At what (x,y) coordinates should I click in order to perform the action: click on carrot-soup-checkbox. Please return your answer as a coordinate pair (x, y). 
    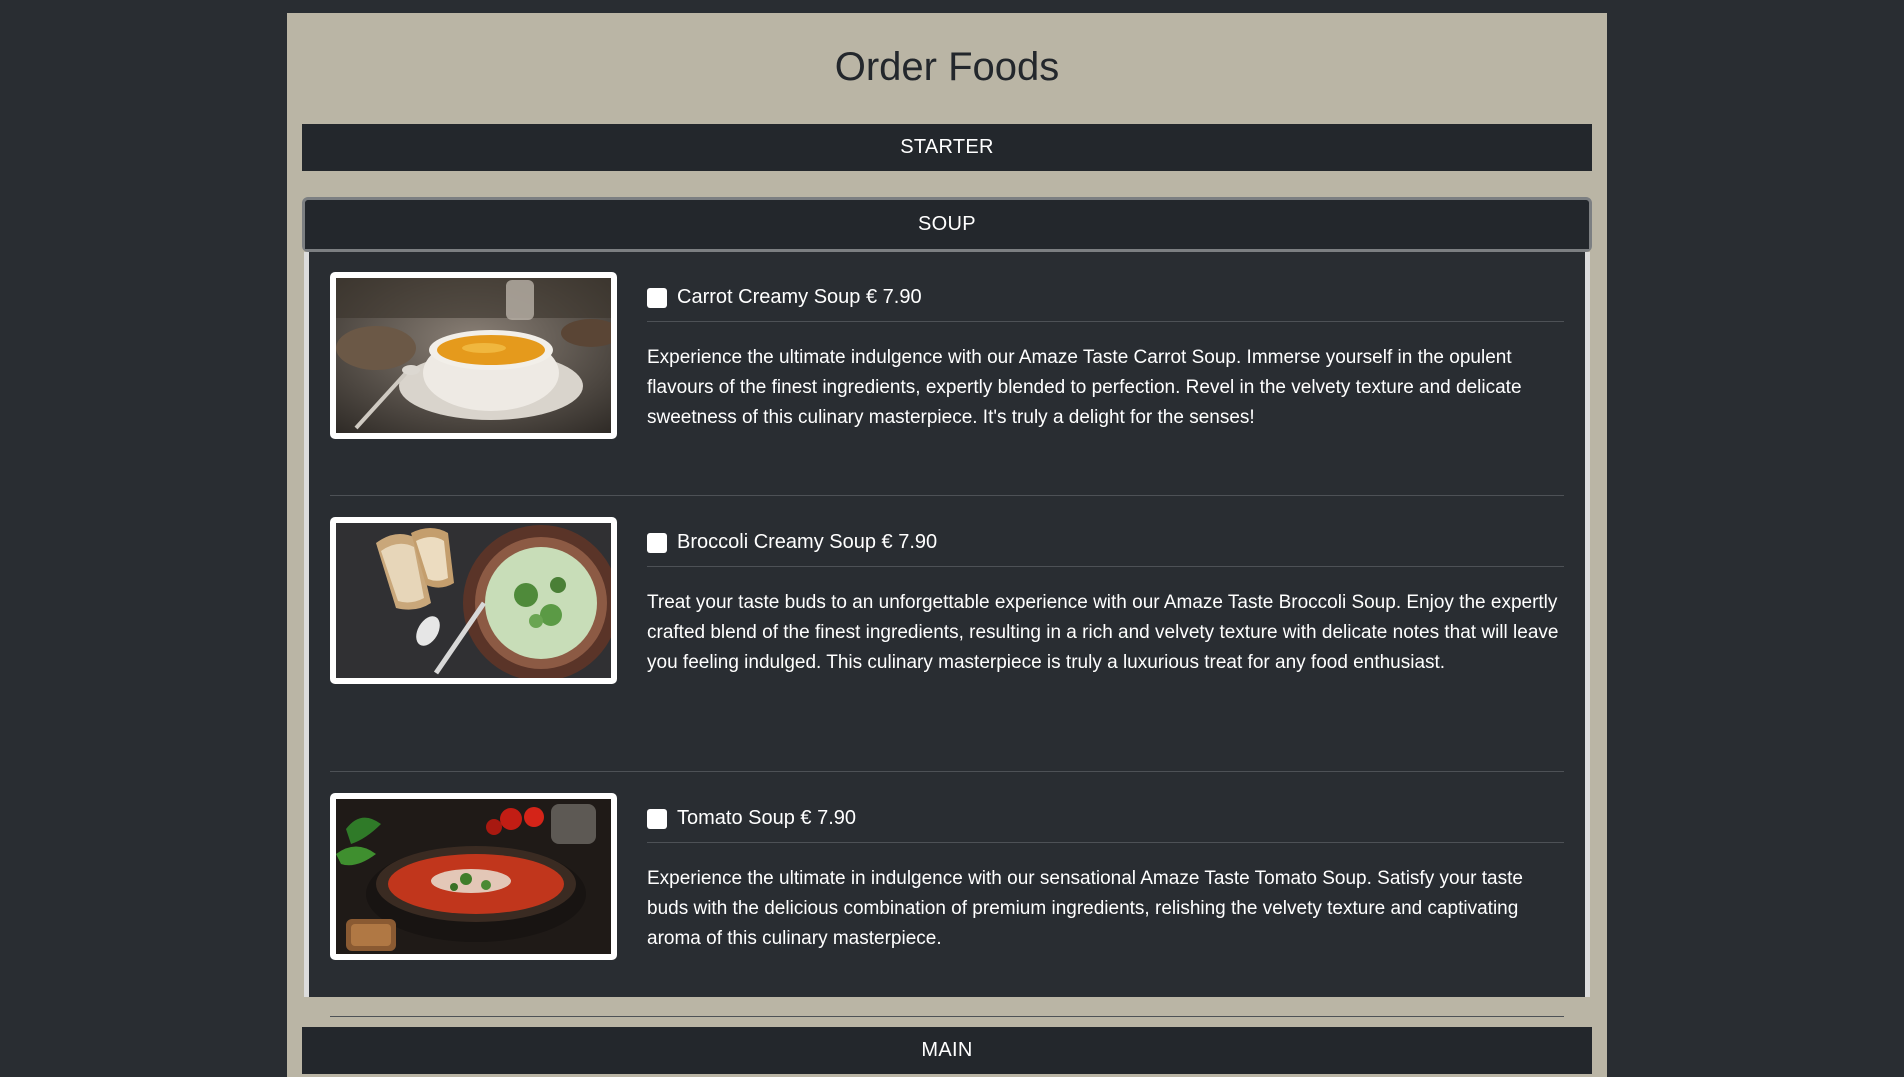
    Looking at the image, I should click on (657, 297).